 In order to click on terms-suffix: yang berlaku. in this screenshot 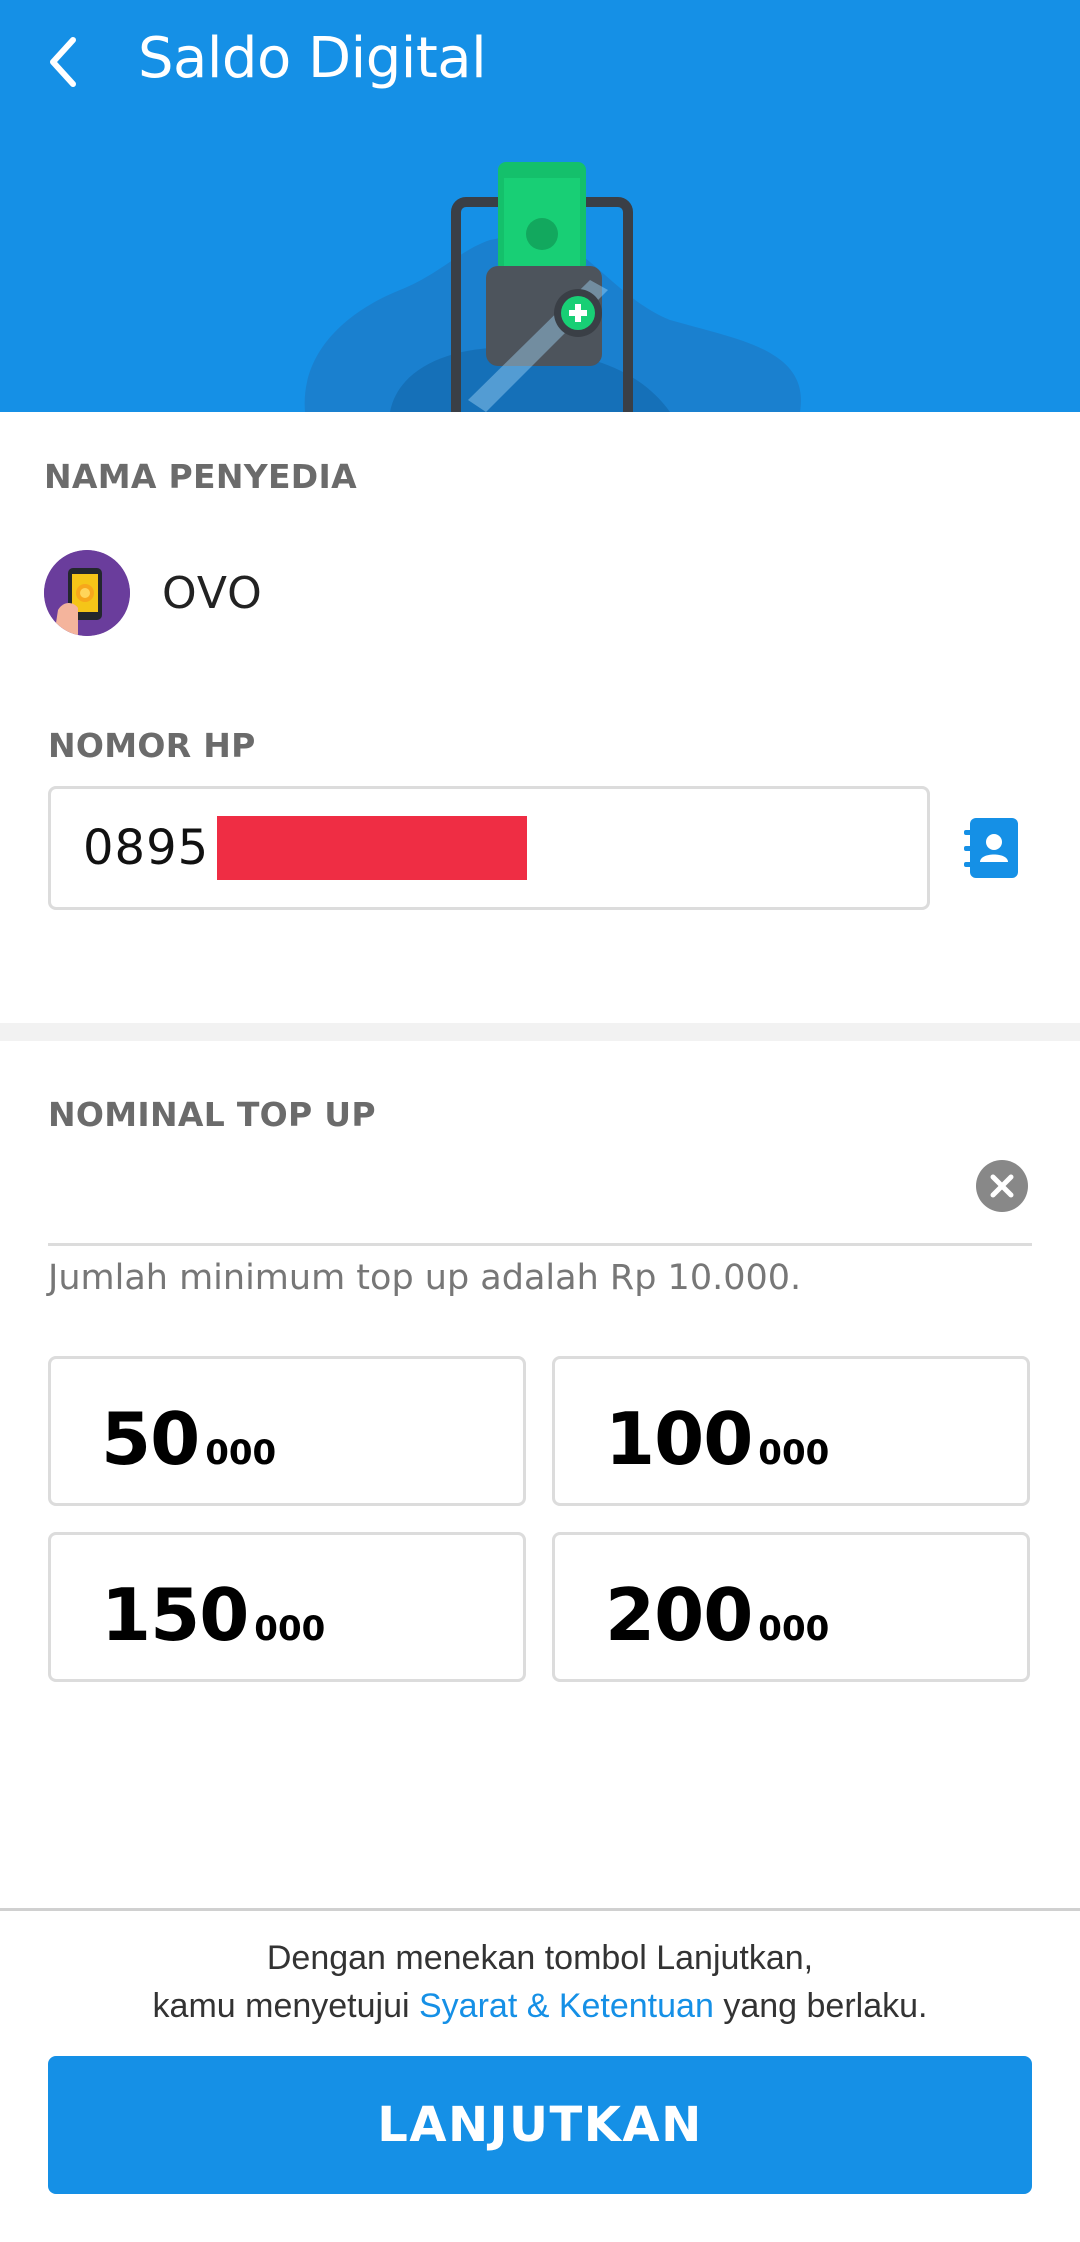, I will do `click(820, 2006)`.